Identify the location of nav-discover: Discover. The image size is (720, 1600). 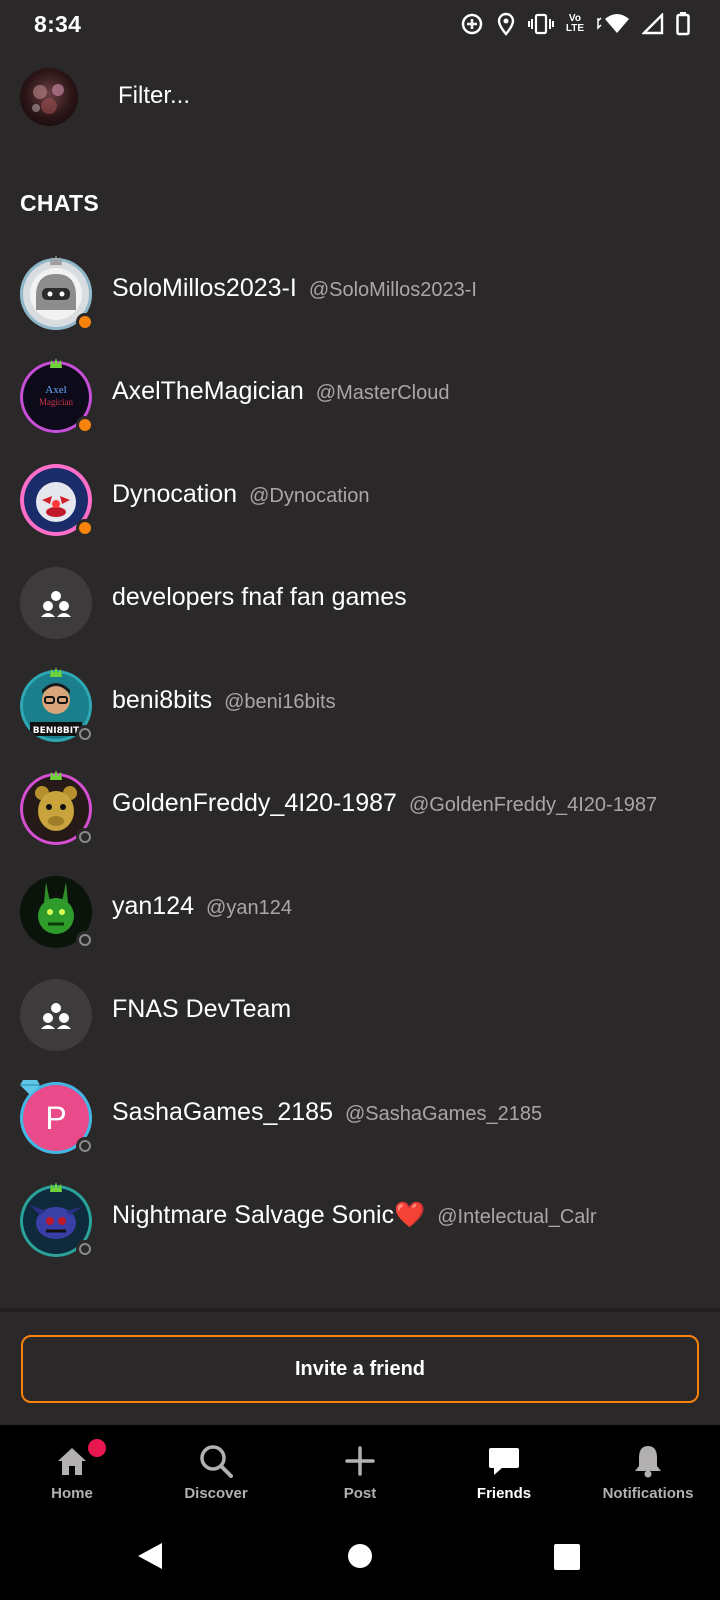
(216, 1471).